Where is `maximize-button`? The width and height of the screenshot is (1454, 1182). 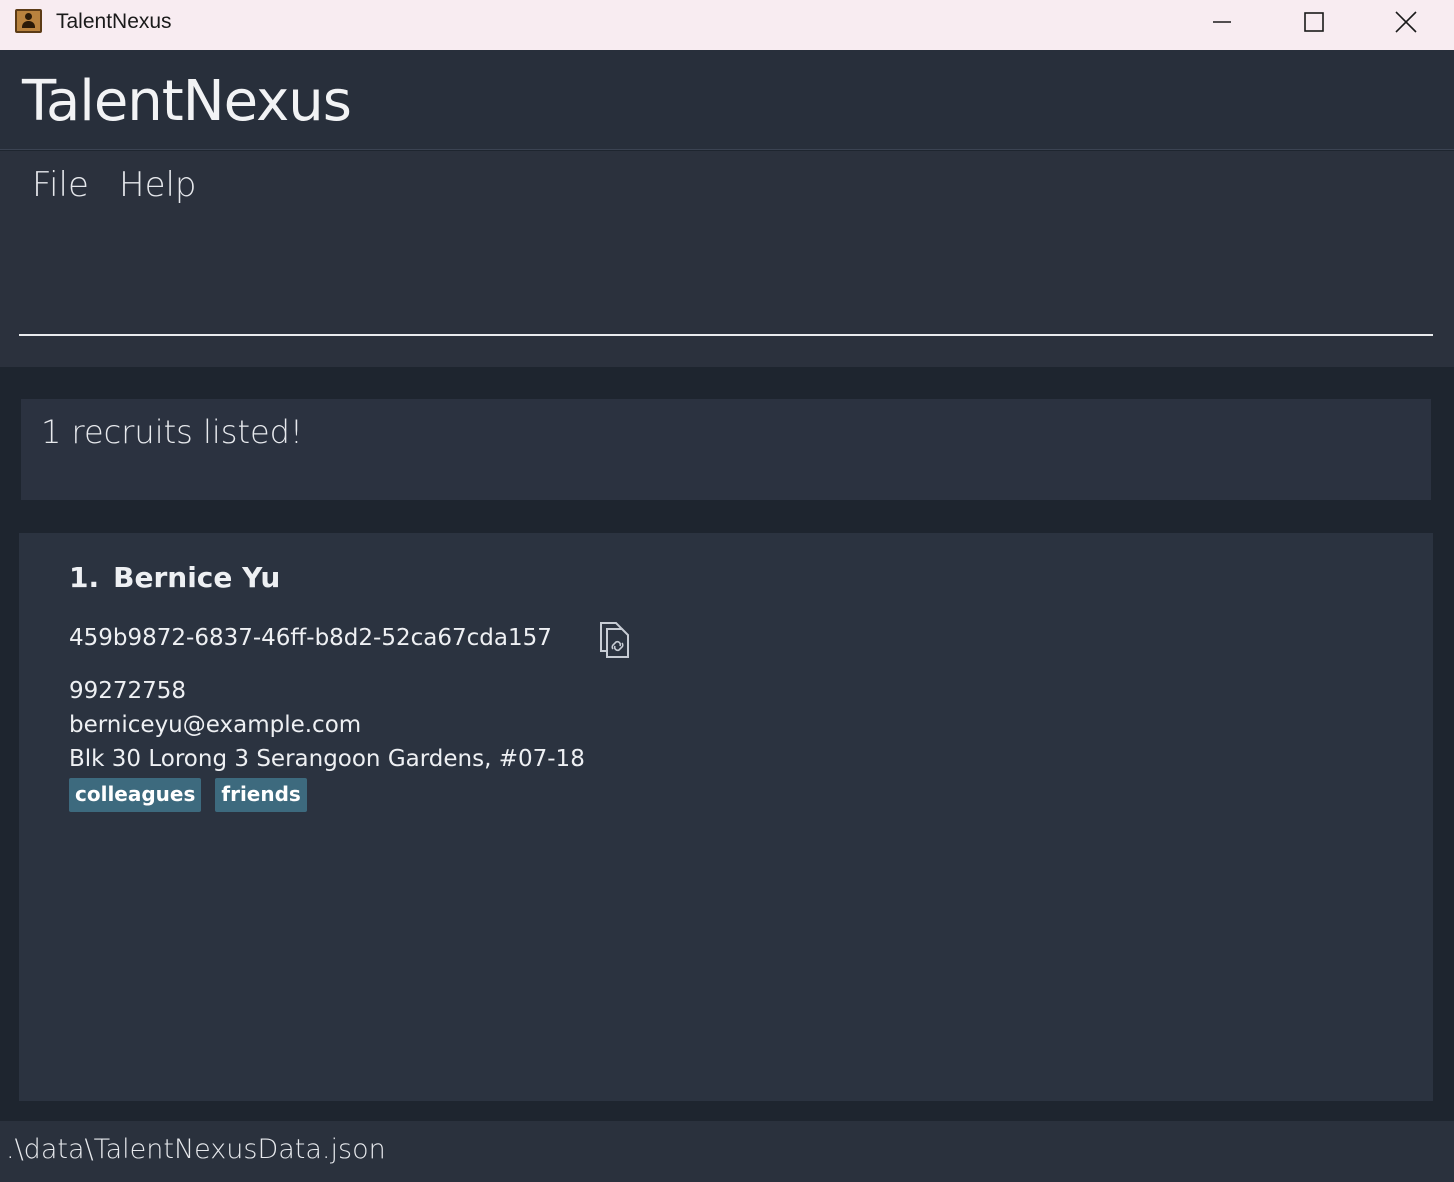
maximize-button is located at coordinates (1314, 22).